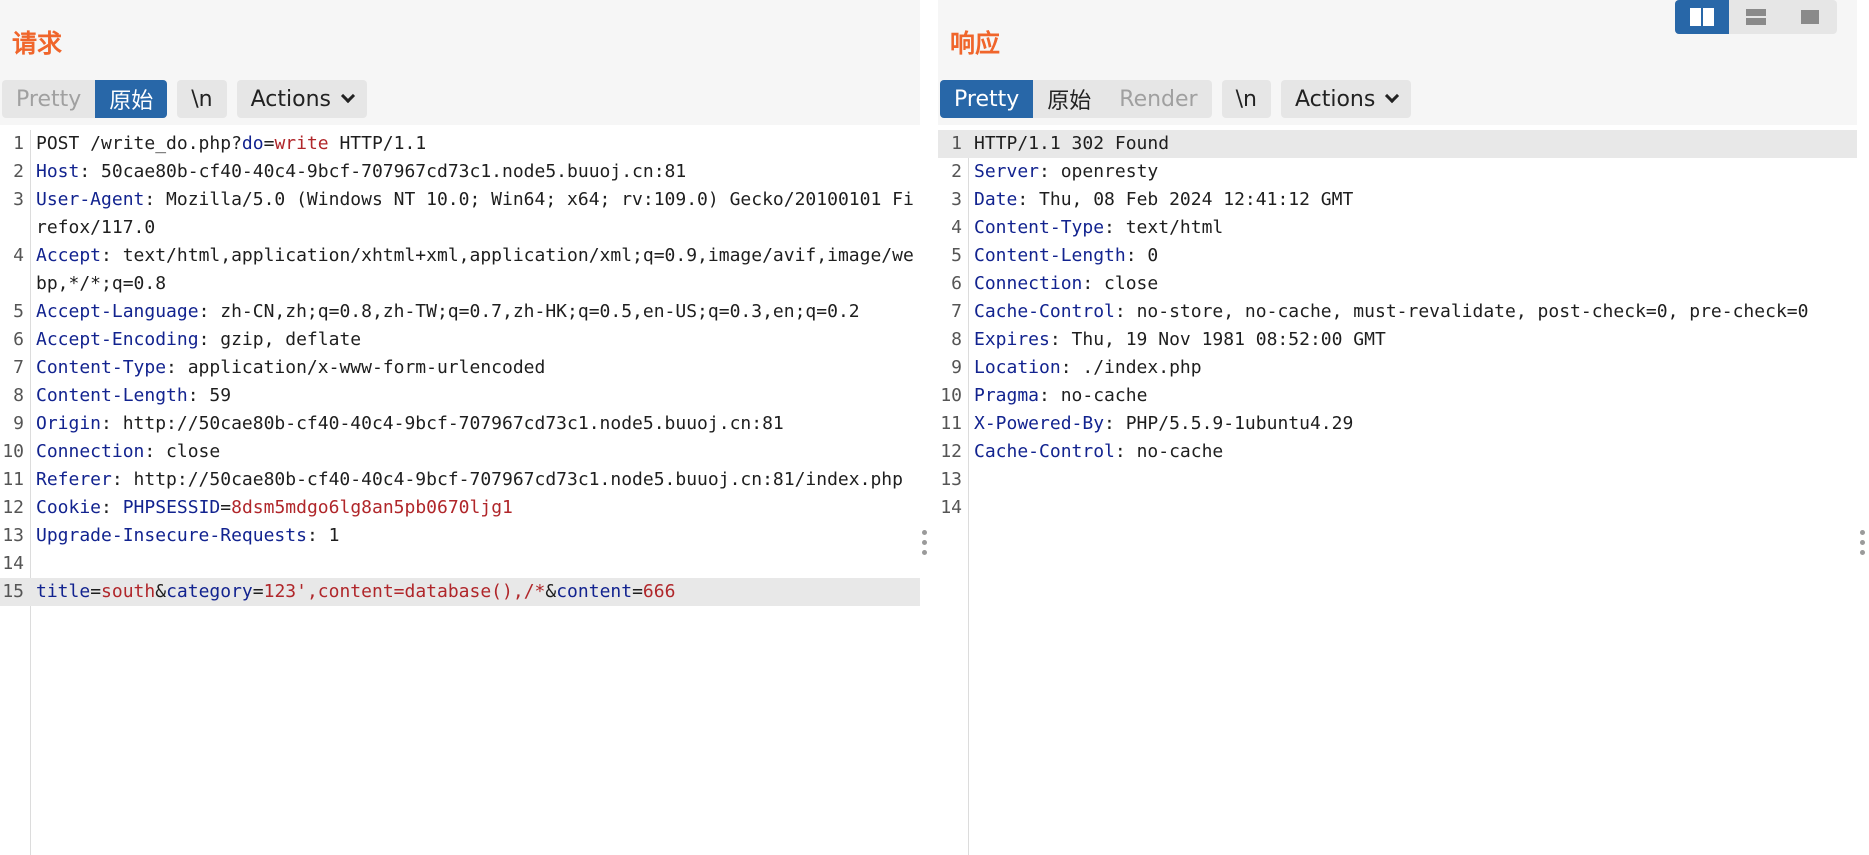  Describe the element at coordinates (1099, 171) in the screenshot. I see `code-text: : openresty` at that location.